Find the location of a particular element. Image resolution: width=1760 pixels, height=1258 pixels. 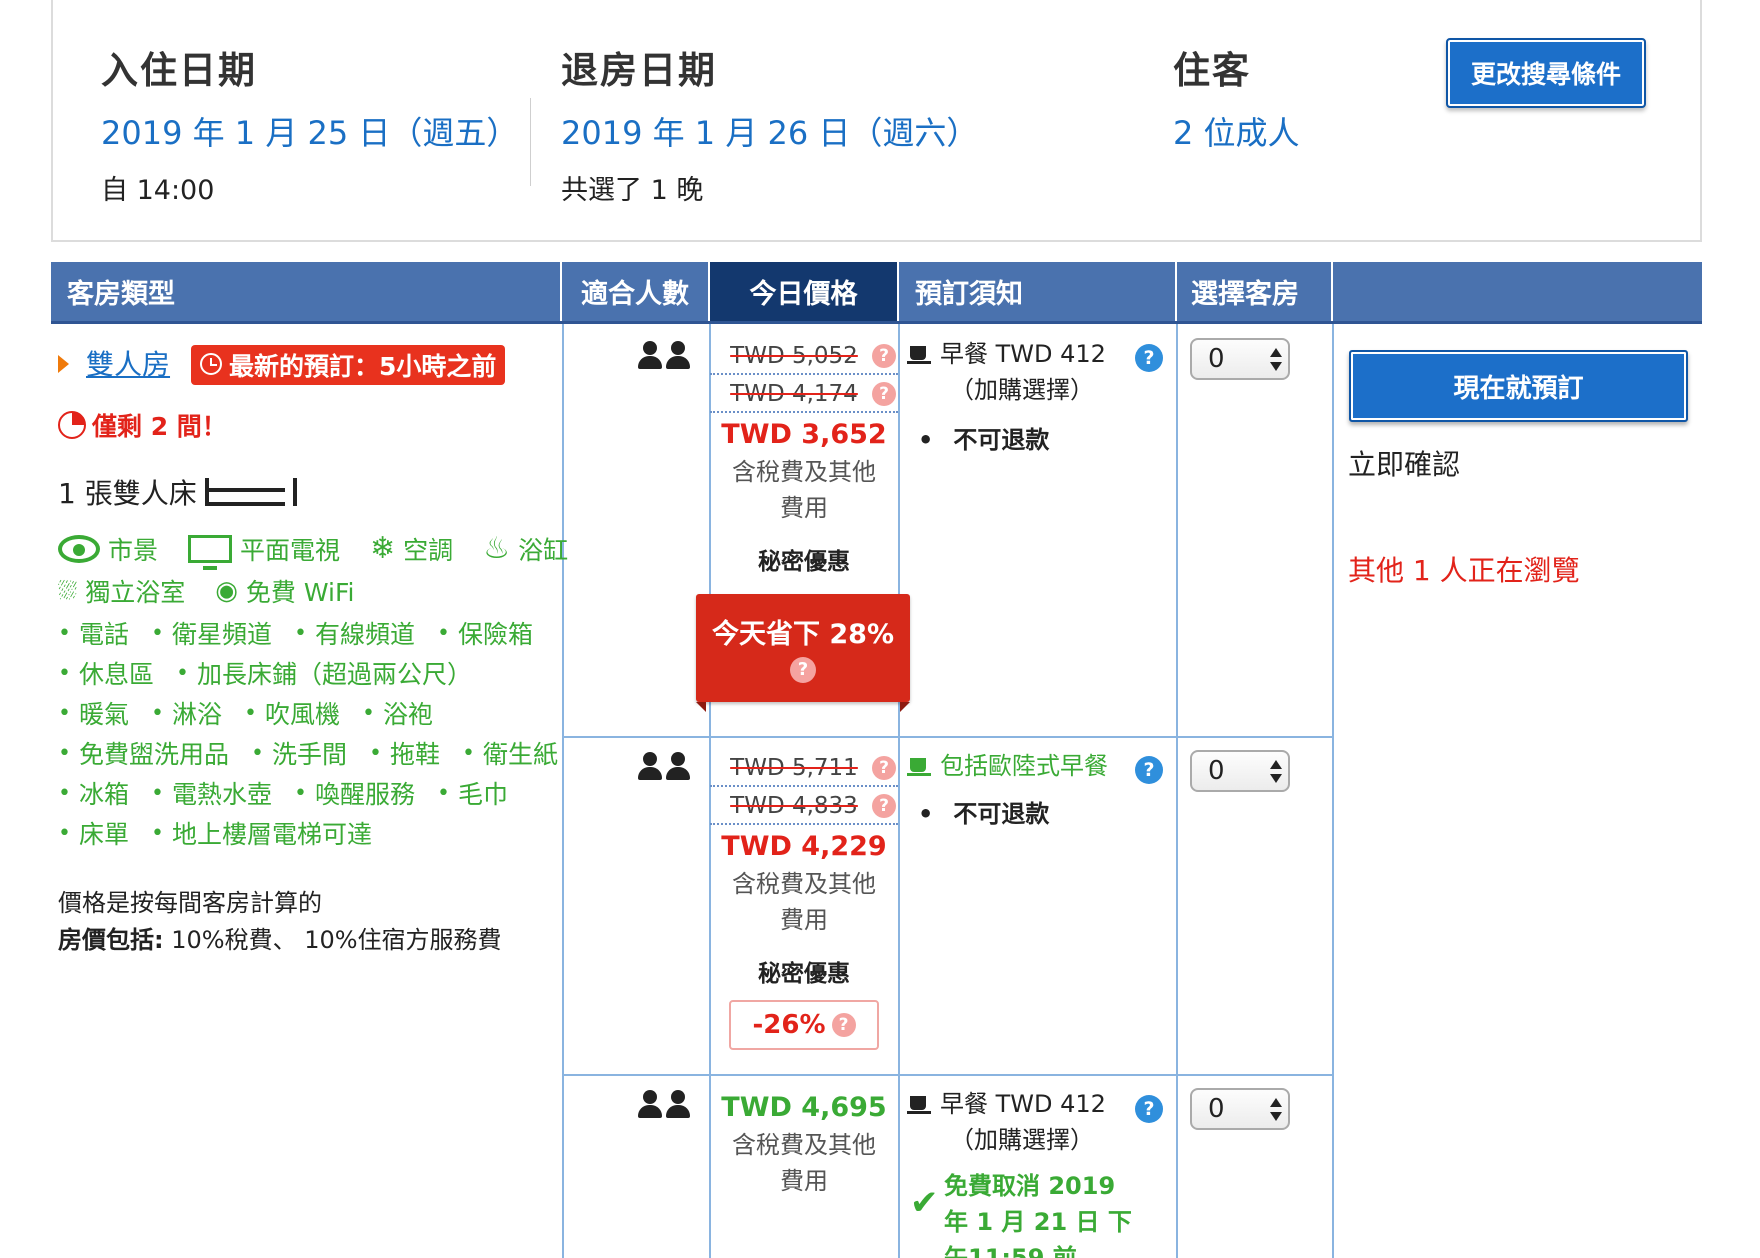

recent-booking-text: 最新的預訂：5小時之前 is located at coordinates (363, 366).